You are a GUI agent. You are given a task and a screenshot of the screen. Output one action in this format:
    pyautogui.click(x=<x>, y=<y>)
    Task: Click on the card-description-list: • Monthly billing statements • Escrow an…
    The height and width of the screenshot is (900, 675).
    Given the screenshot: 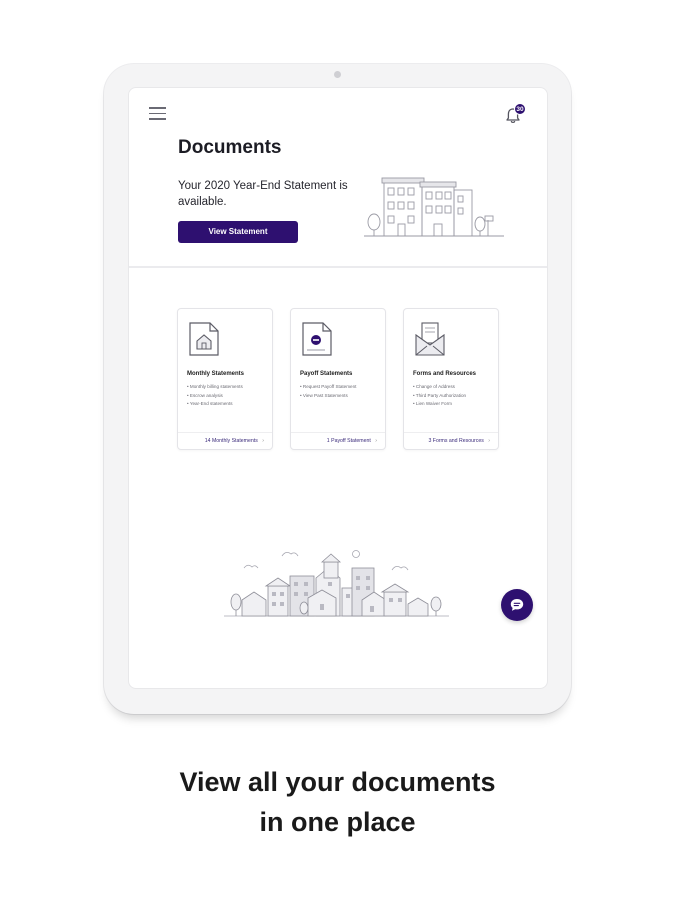 What is the action you would take?
    pyautogui.click(x=215, y=396)
    